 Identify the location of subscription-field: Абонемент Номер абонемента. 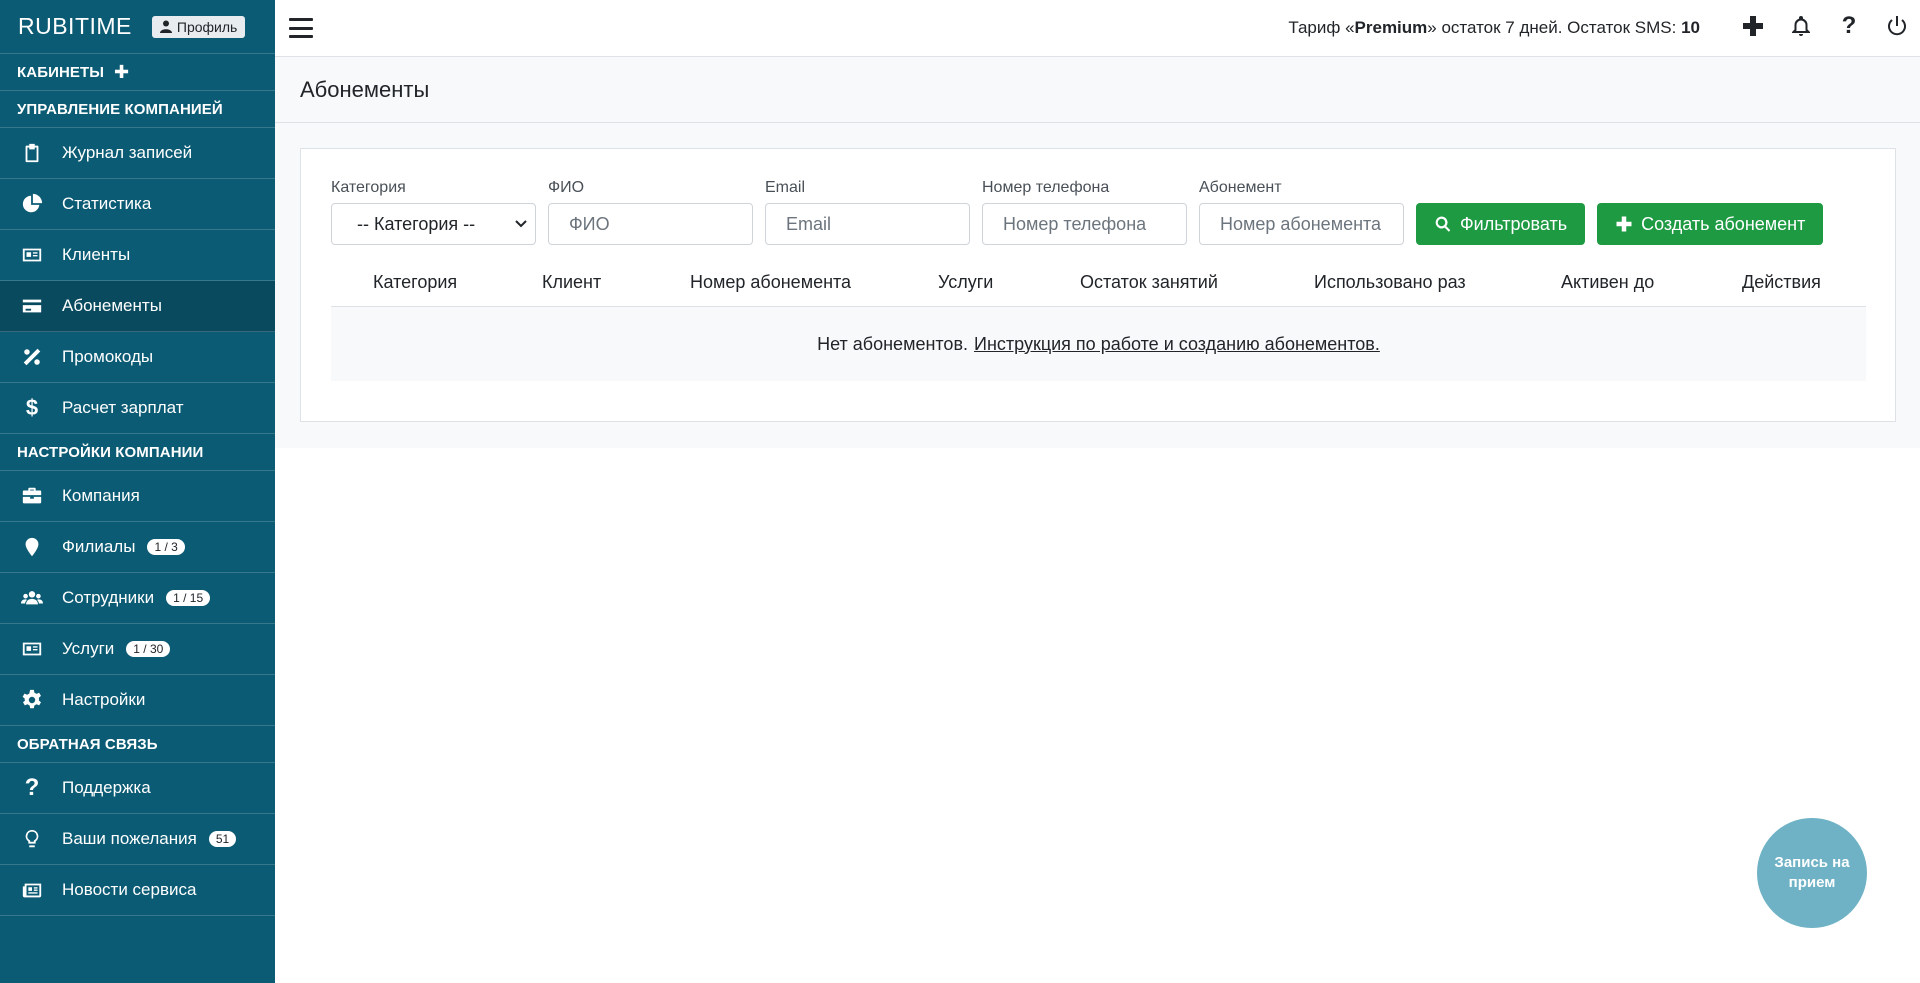
(1301, 212).